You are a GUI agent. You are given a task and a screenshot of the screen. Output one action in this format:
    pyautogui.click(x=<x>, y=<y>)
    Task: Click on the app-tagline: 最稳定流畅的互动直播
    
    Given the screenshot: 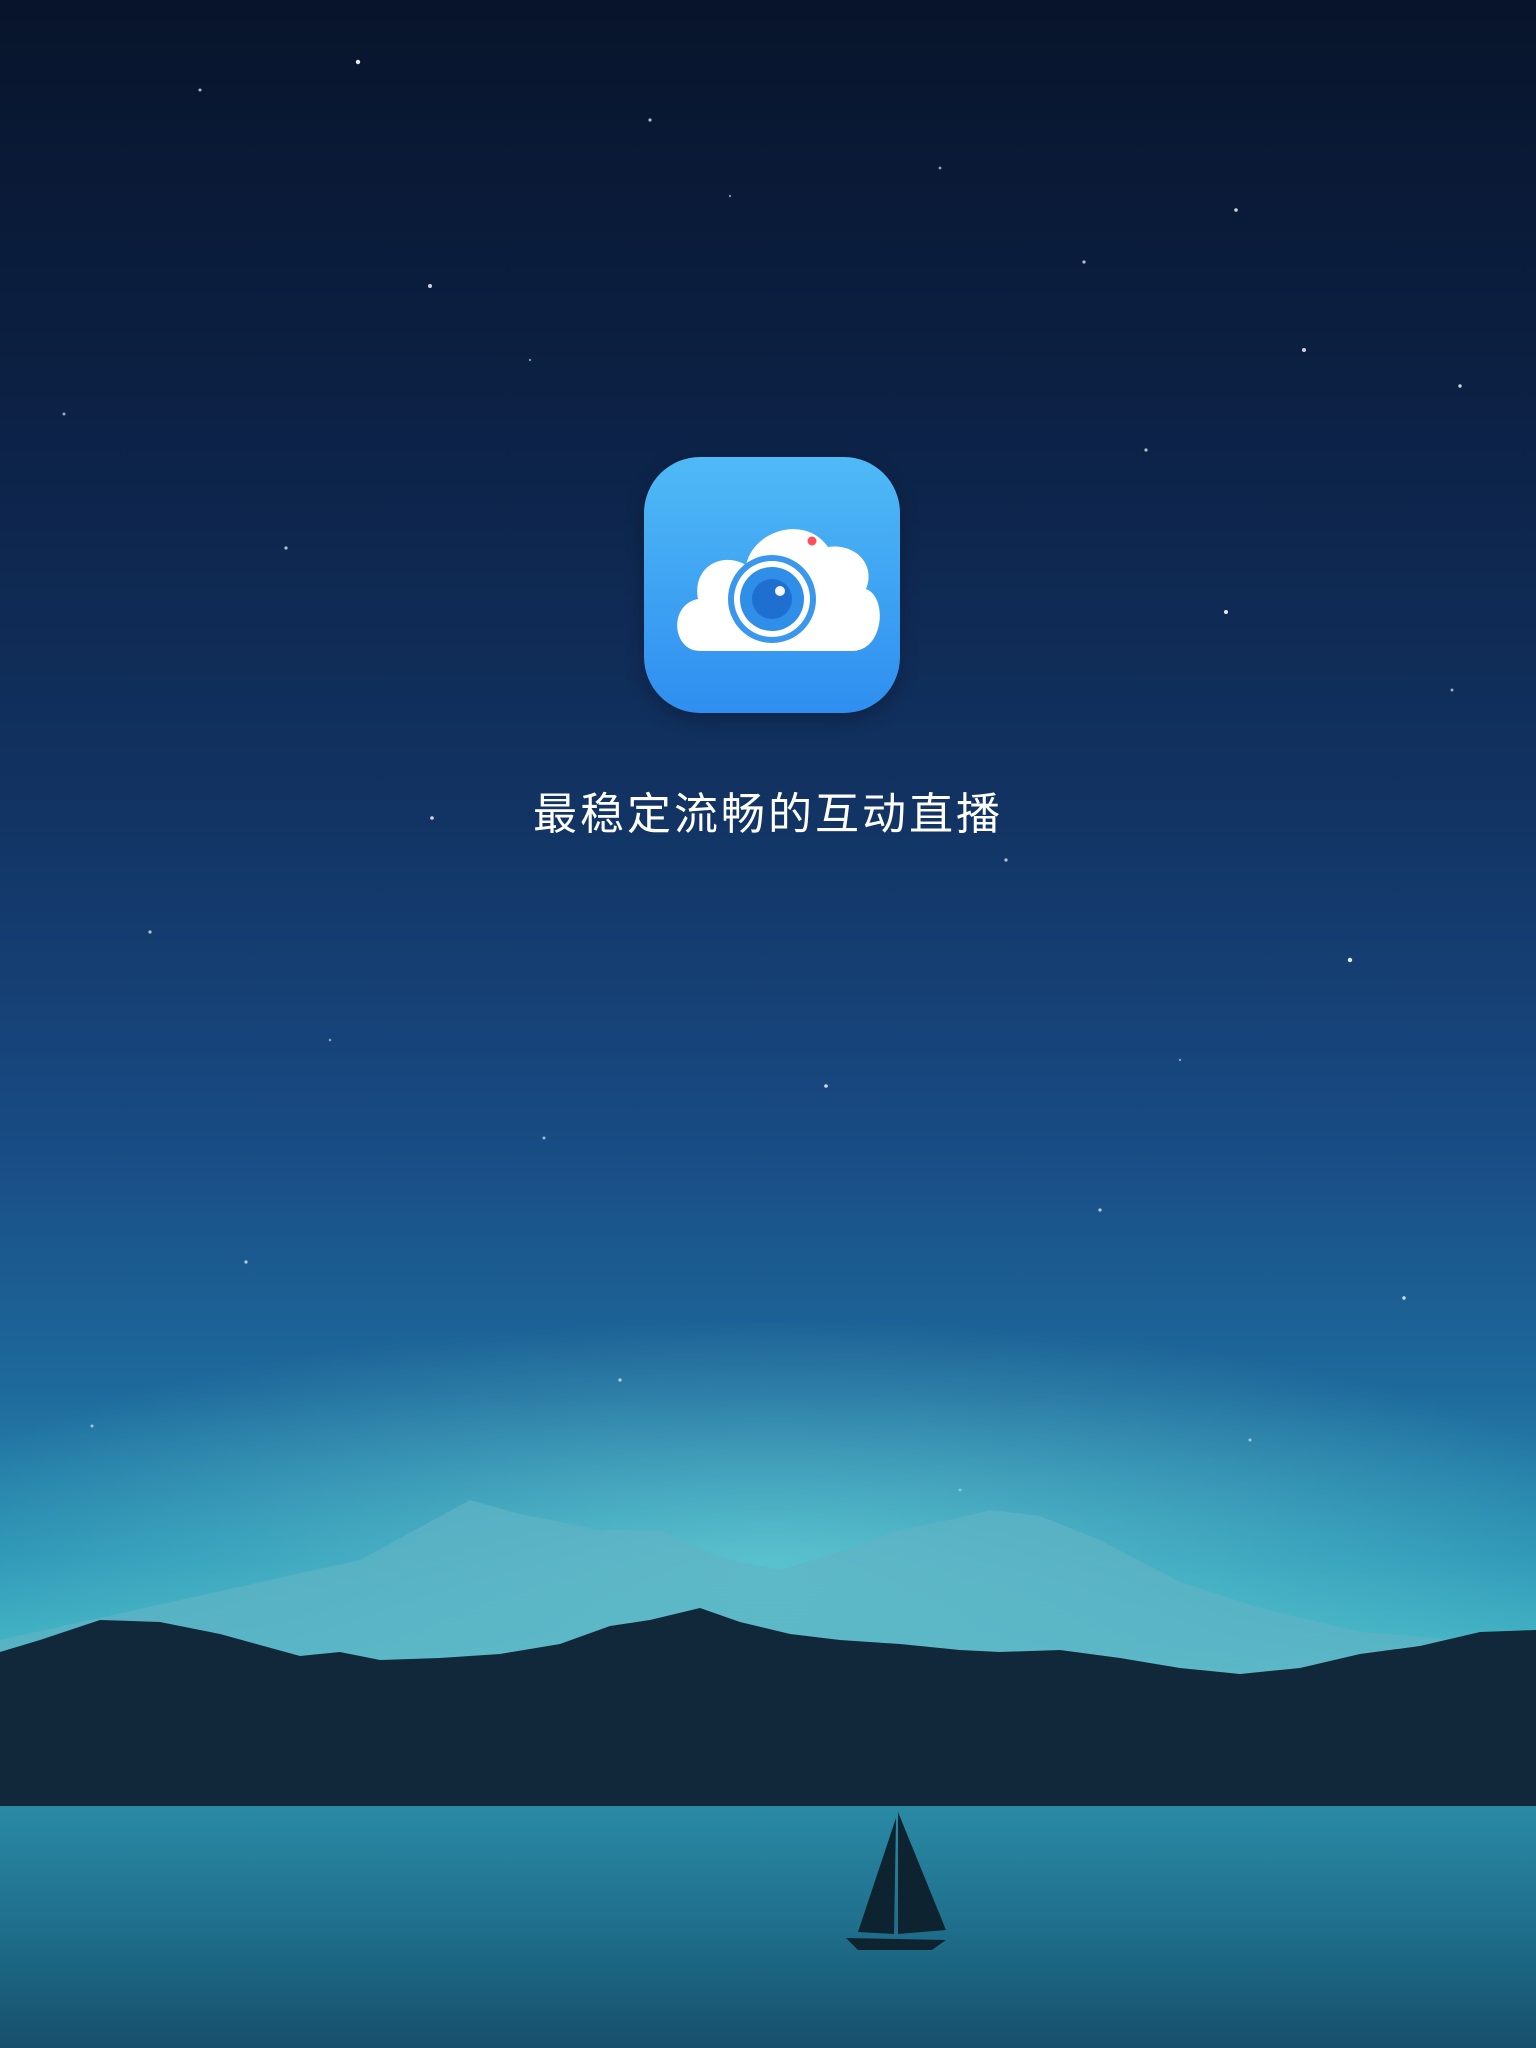 What is the action you would take?
    pyautogui.click(x=768, y=814)
    